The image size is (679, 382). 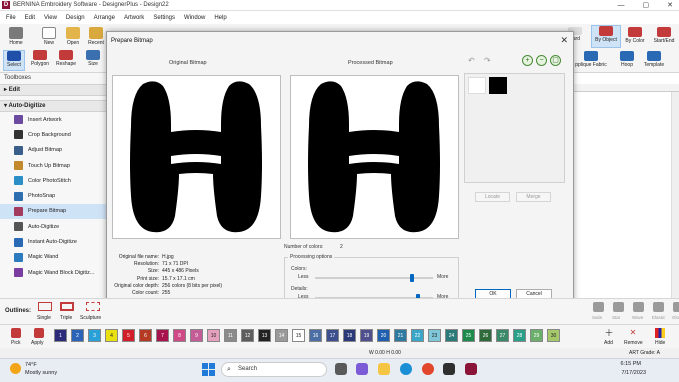 What do you see at coordinates (658, 307) in the screenshot?
I see `elastic-outline-icon` at bounding box center [658, 307].